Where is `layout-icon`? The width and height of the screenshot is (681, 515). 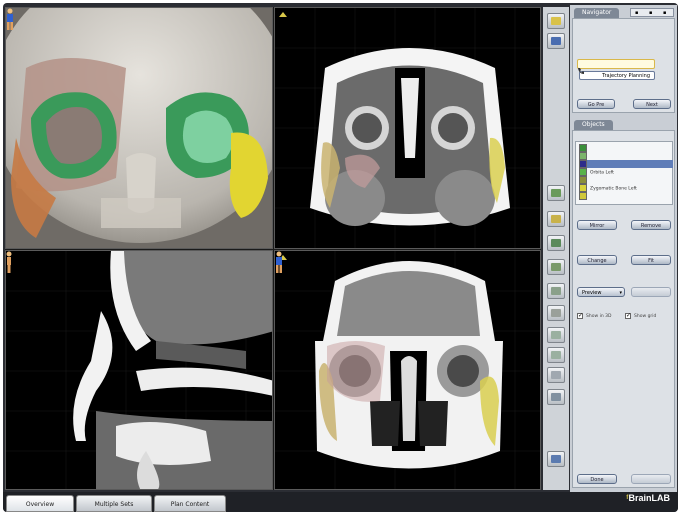 layout-icon is located at coordinates (556, 459).